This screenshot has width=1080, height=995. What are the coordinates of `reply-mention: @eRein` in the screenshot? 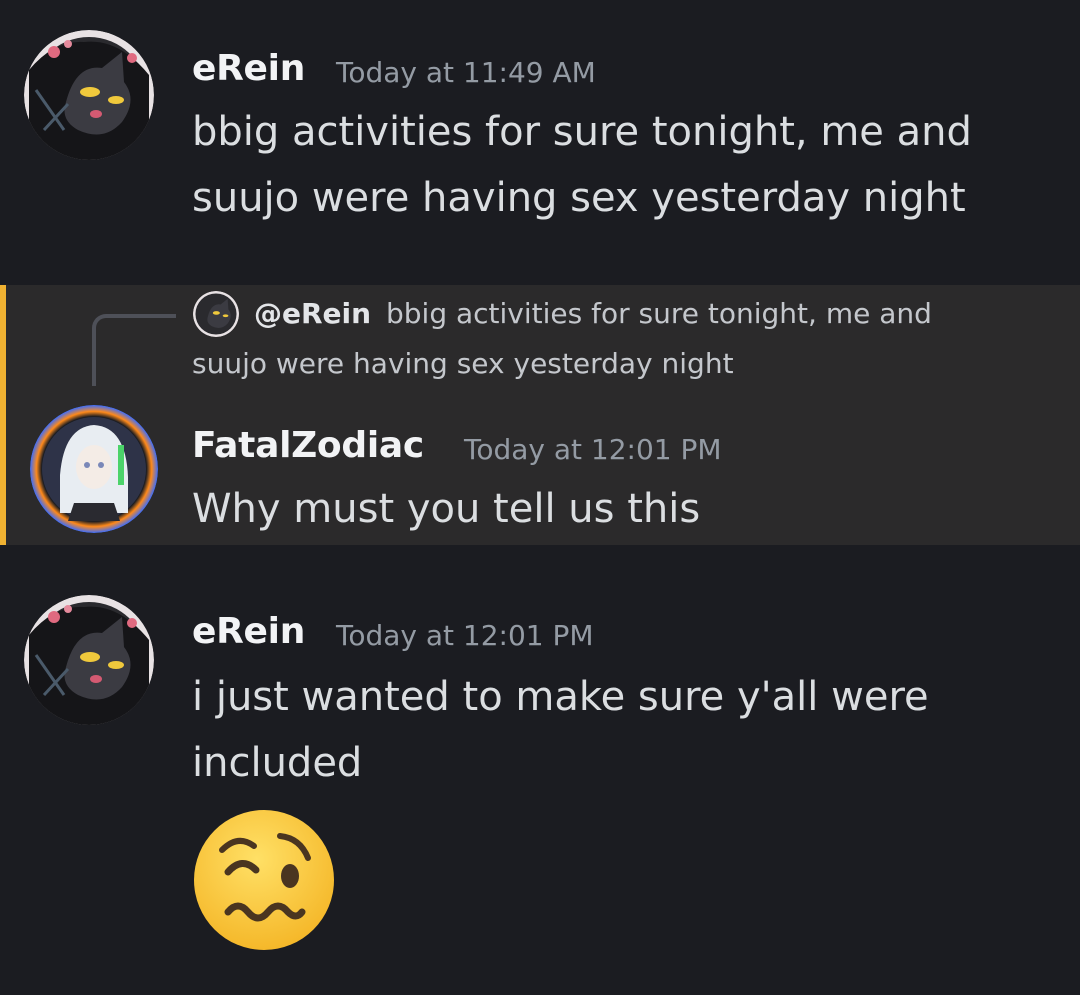 It's located at (312, 313).